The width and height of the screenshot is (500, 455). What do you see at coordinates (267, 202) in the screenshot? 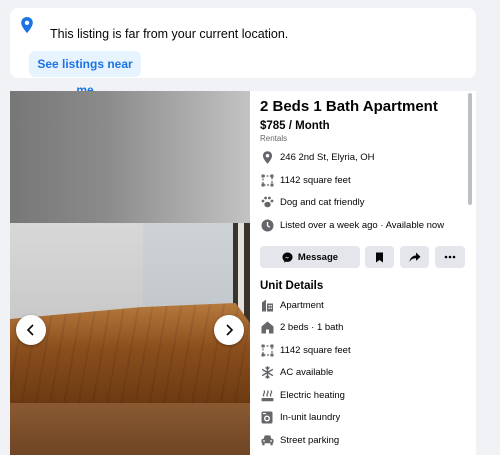
I see `paw-icon` at bounding box center [267, 202].